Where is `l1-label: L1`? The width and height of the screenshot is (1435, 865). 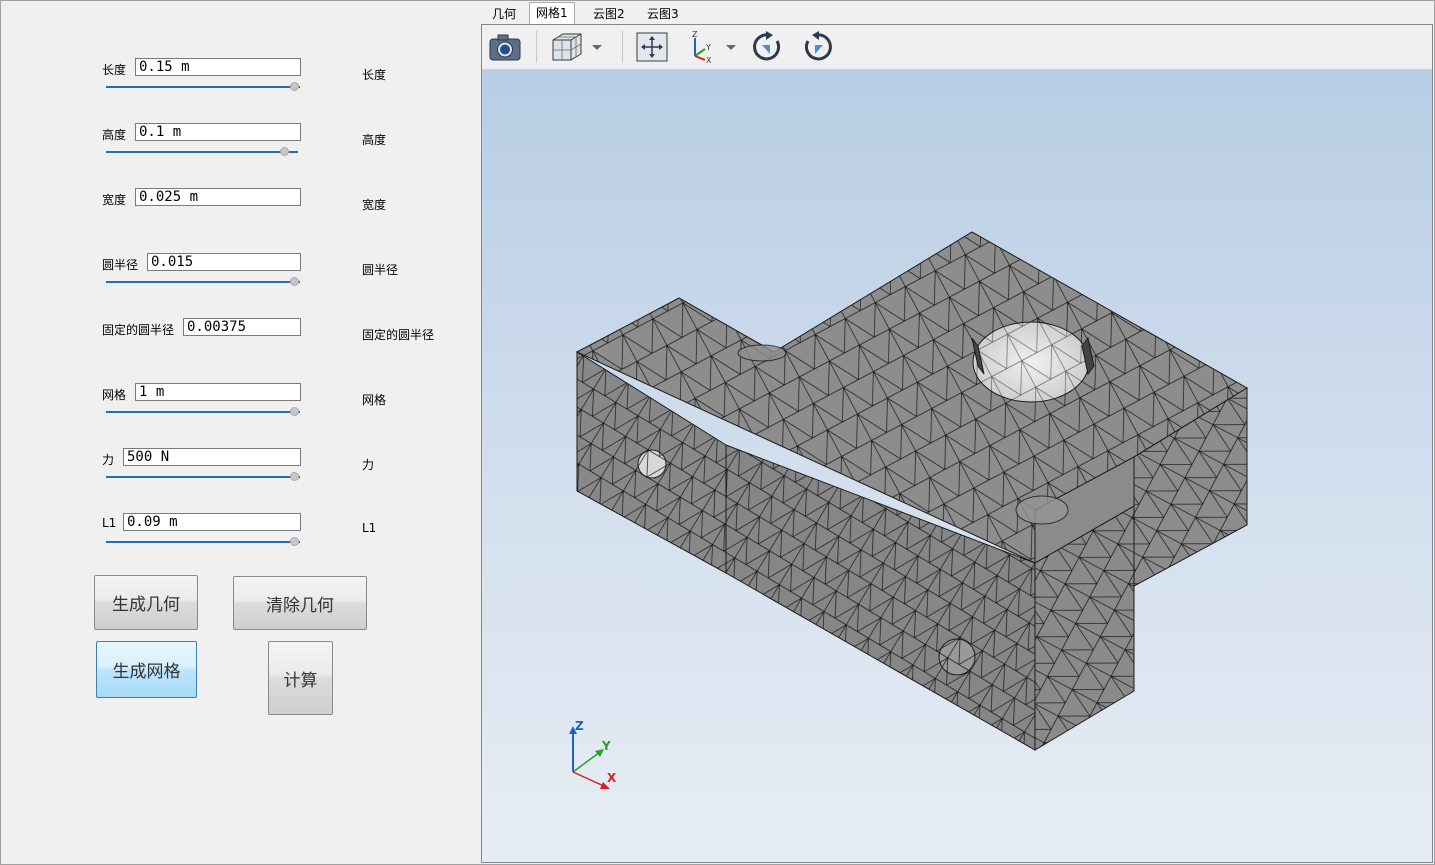 l1-label: L1 is located at coordinates (109, 523).